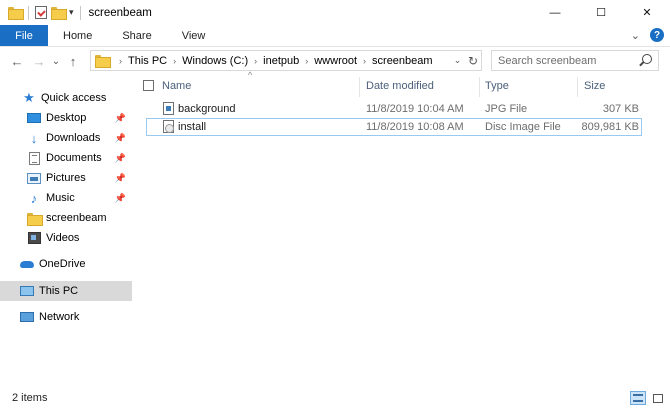 The height and width of the screenshot is (410, 670). I want to click on search-icon, so click(647, 59).